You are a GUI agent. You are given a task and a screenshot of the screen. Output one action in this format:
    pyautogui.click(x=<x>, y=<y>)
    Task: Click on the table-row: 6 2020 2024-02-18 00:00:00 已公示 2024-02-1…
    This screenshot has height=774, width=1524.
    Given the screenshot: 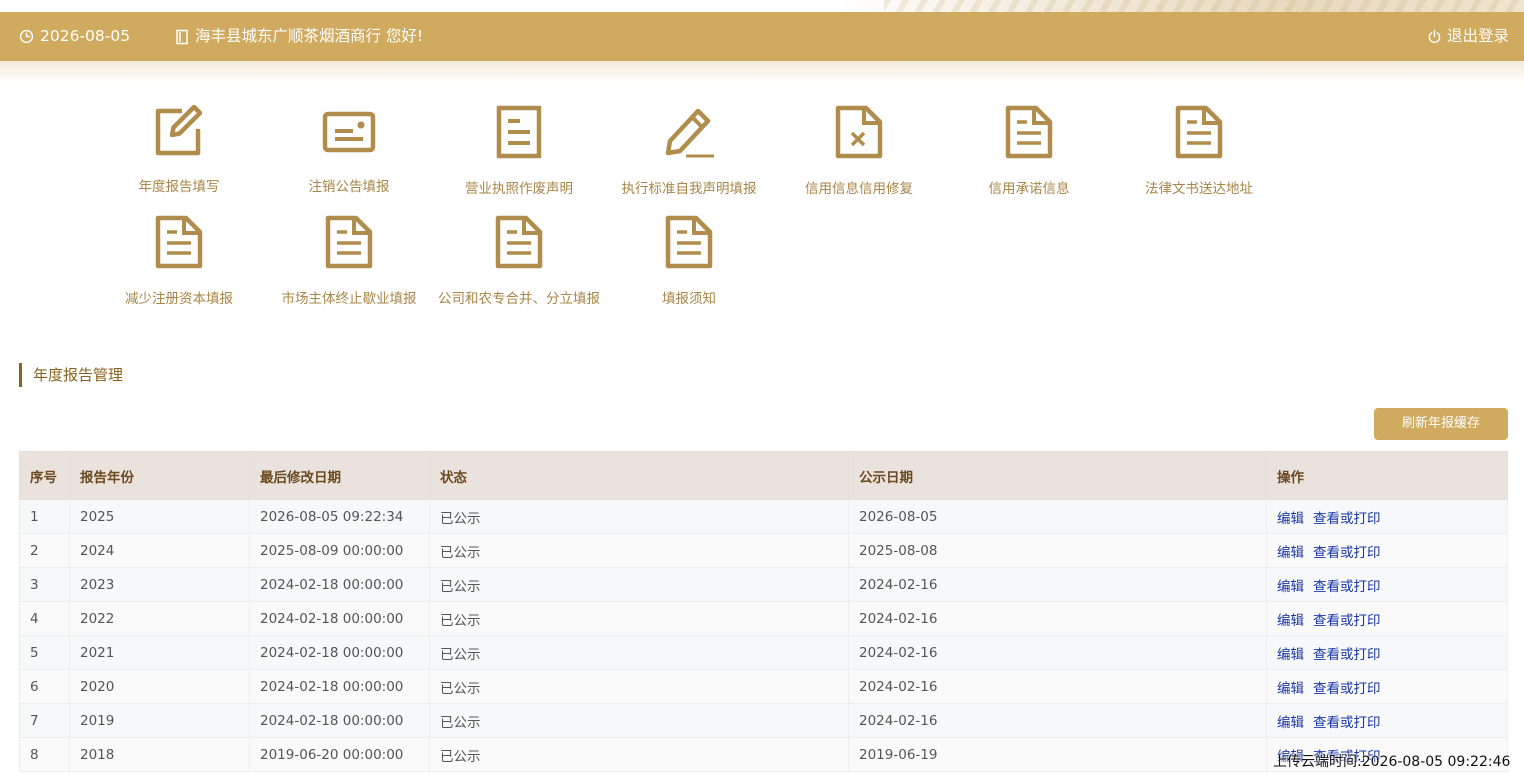 What is the action you would take?
    pyautogui.click(x=763, y=686)
    